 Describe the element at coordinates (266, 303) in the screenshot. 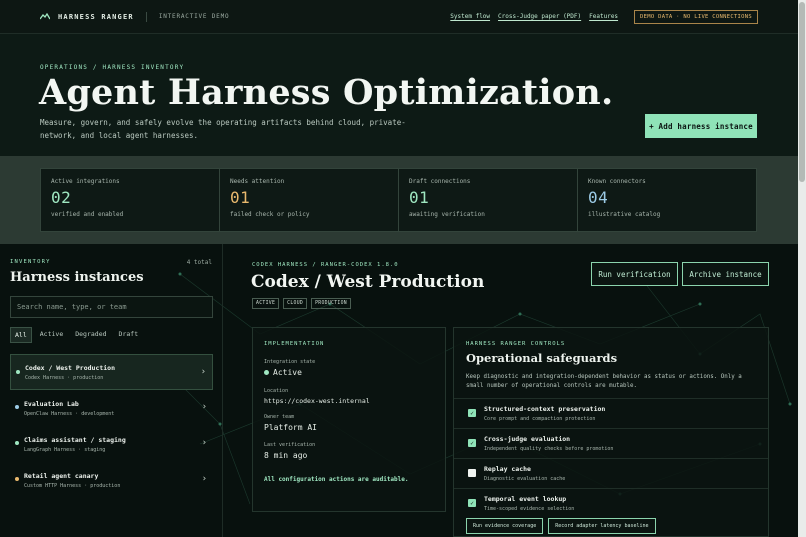

I see `tag-active: ACTIVE` at that location.